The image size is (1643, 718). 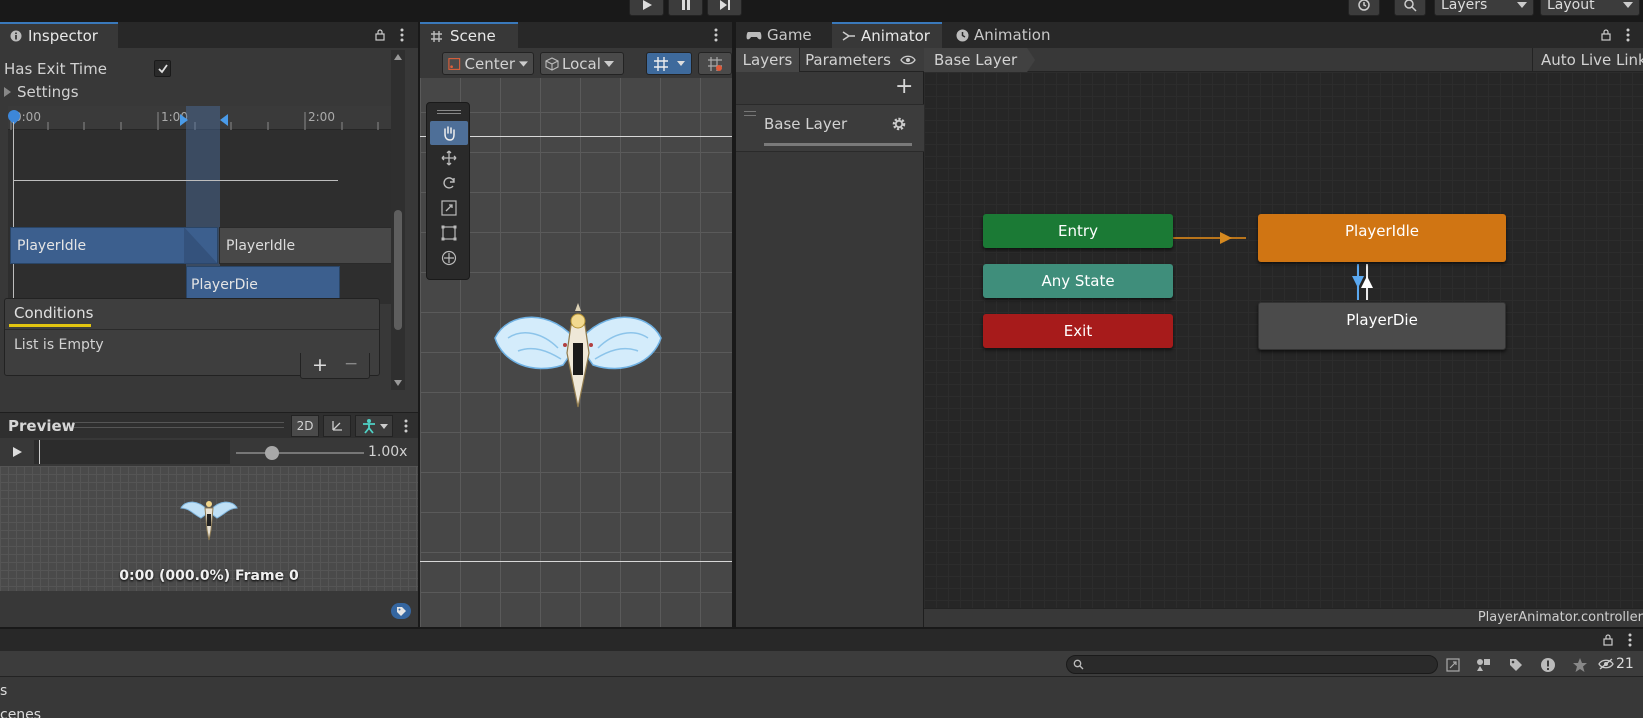 What do you see at coordinates (449, 183) in the screenshot?
I see `rotate-tool-button` at bounding box center [449, 183].